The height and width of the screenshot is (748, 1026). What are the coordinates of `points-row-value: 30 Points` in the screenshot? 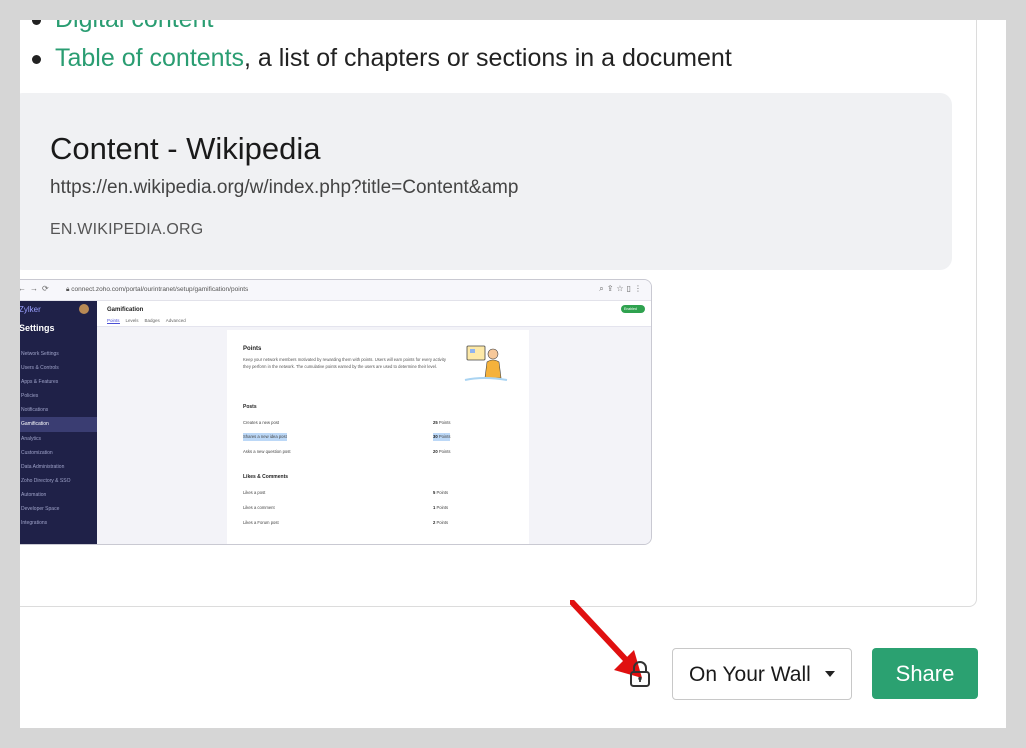 It's located at (442, 437).